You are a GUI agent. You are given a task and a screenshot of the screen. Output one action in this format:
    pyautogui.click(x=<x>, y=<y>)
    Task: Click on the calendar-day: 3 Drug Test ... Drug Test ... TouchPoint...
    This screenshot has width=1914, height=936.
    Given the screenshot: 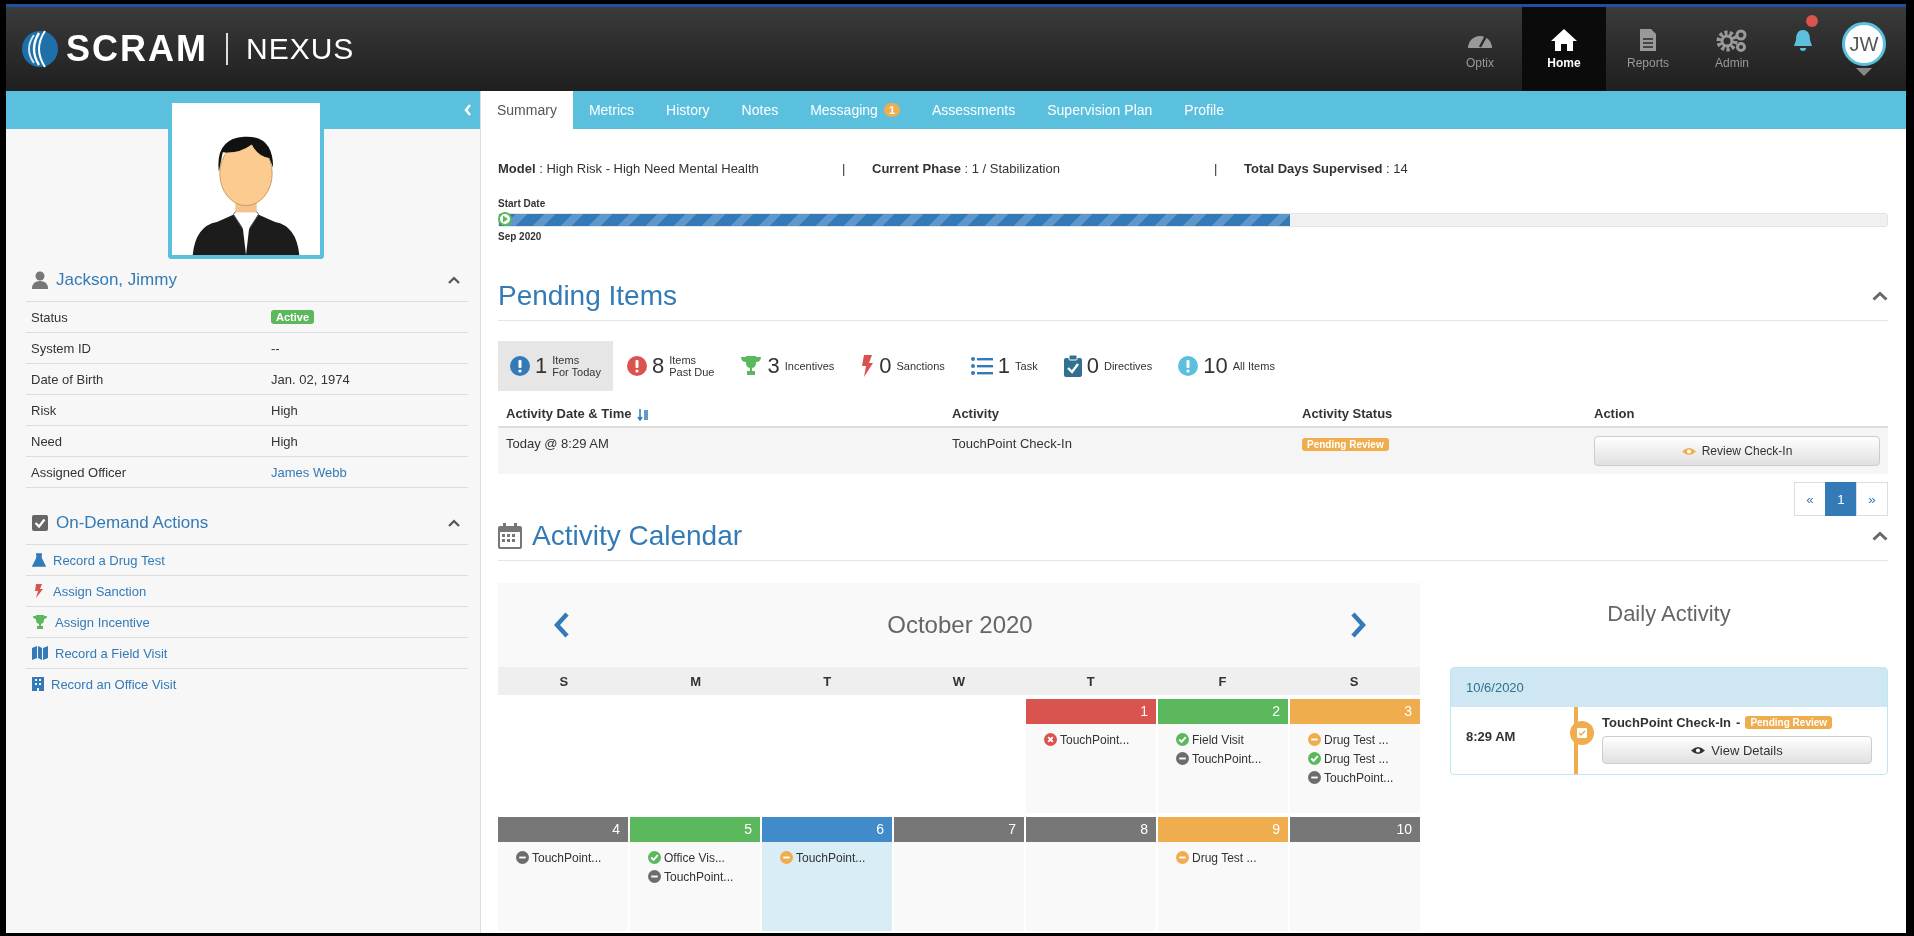 What is the action you would take?
    pyautogui.click(x=1355, y=756)
    